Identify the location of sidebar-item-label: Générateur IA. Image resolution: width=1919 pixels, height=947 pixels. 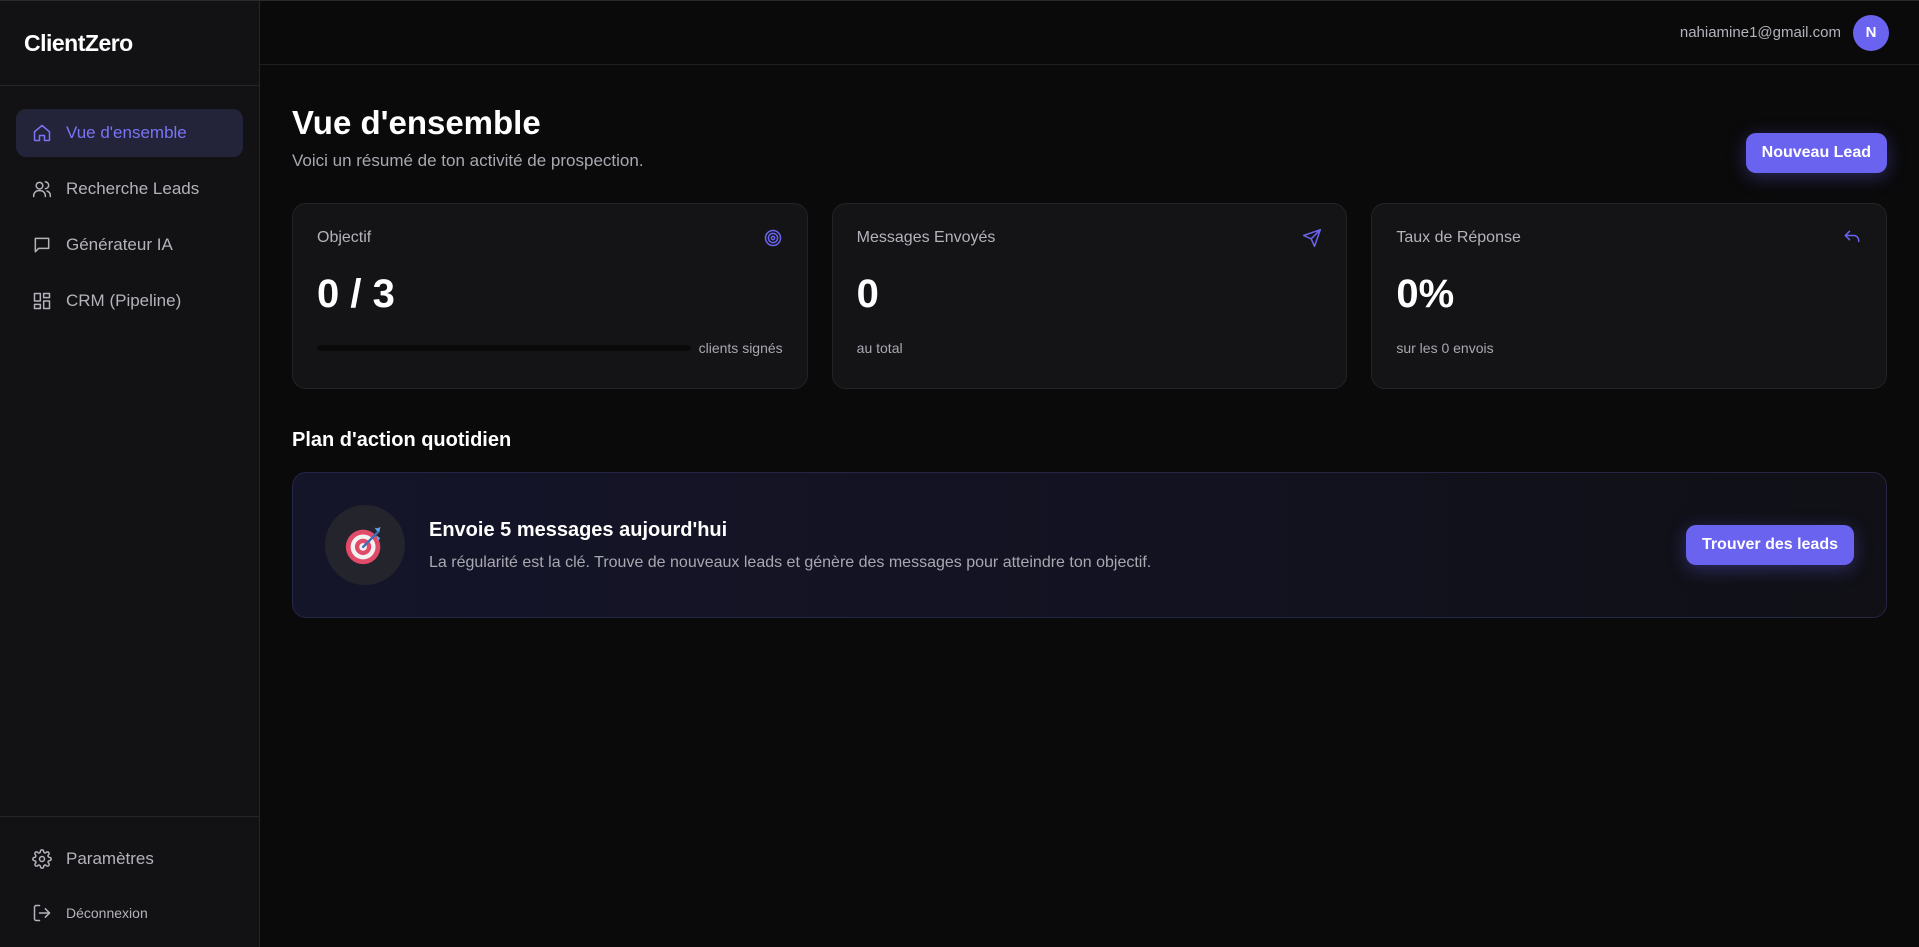
(119, 244).